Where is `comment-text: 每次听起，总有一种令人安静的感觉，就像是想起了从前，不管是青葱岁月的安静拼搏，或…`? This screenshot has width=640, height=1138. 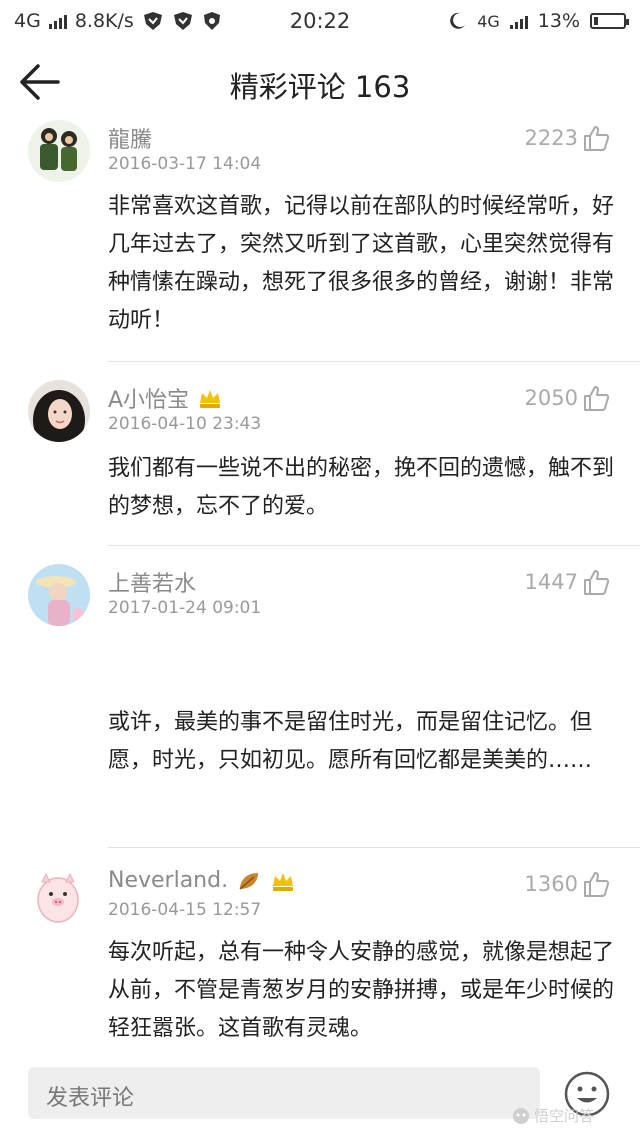 comment-text: 每次听起，总有一种令人安静的感觉，就像是想起了从前，不管是青葱岁月的安静拼搏，或… is located at coordinates (361, 990).